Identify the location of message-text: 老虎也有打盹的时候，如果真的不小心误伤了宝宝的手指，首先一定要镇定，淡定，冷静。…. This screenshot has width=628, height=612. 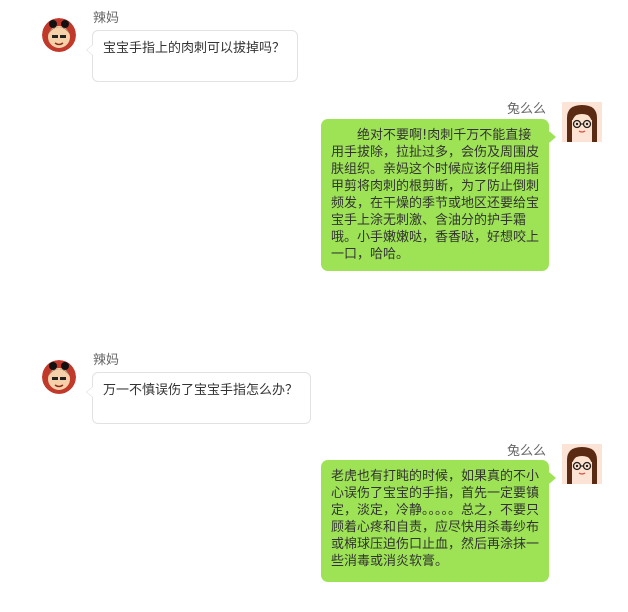
(435, 519).